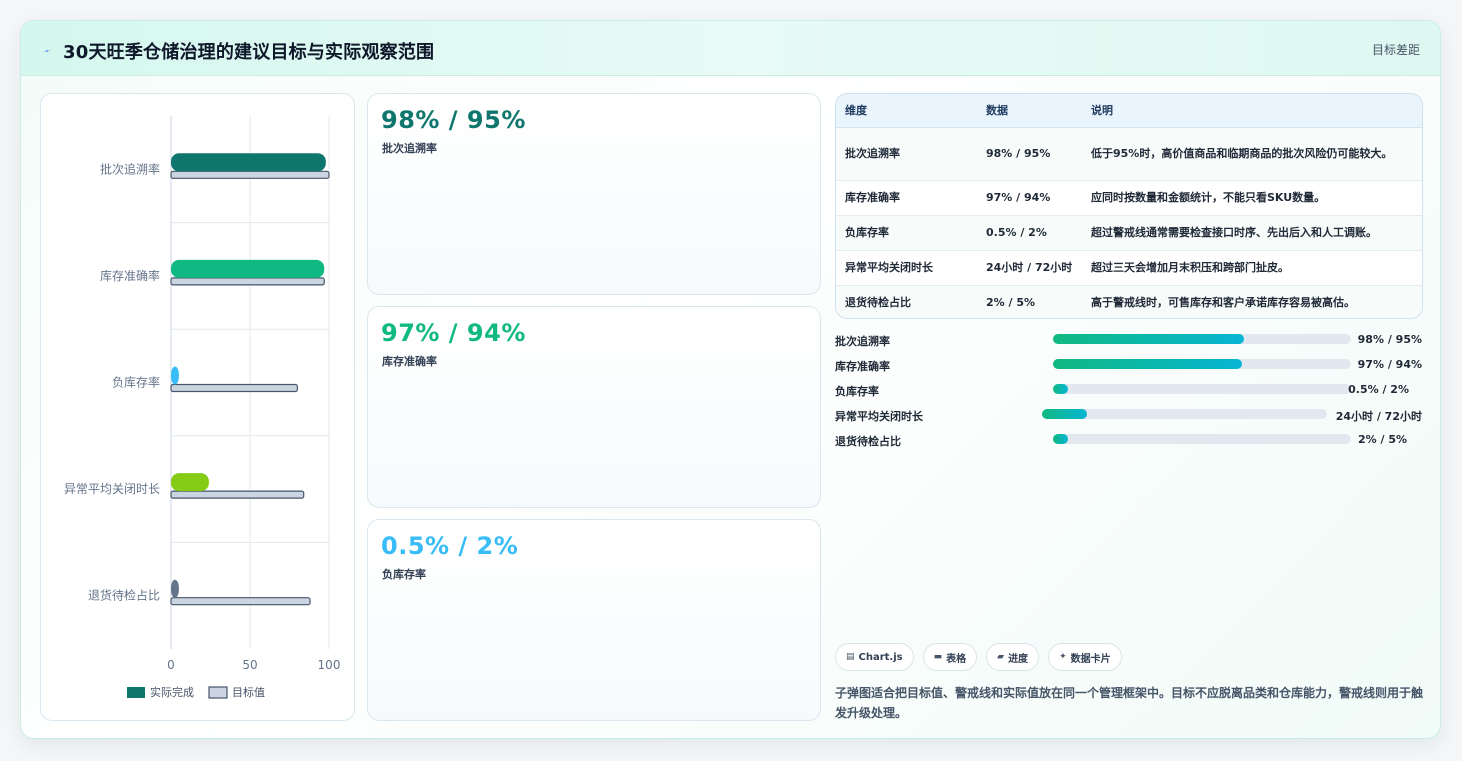 This screenshot has width=1462, height=761. What do you see at coordinates (172, 692) in the screenshot?
I see `legend-label-actual: 实际完成` at bounding box center [172, 692].